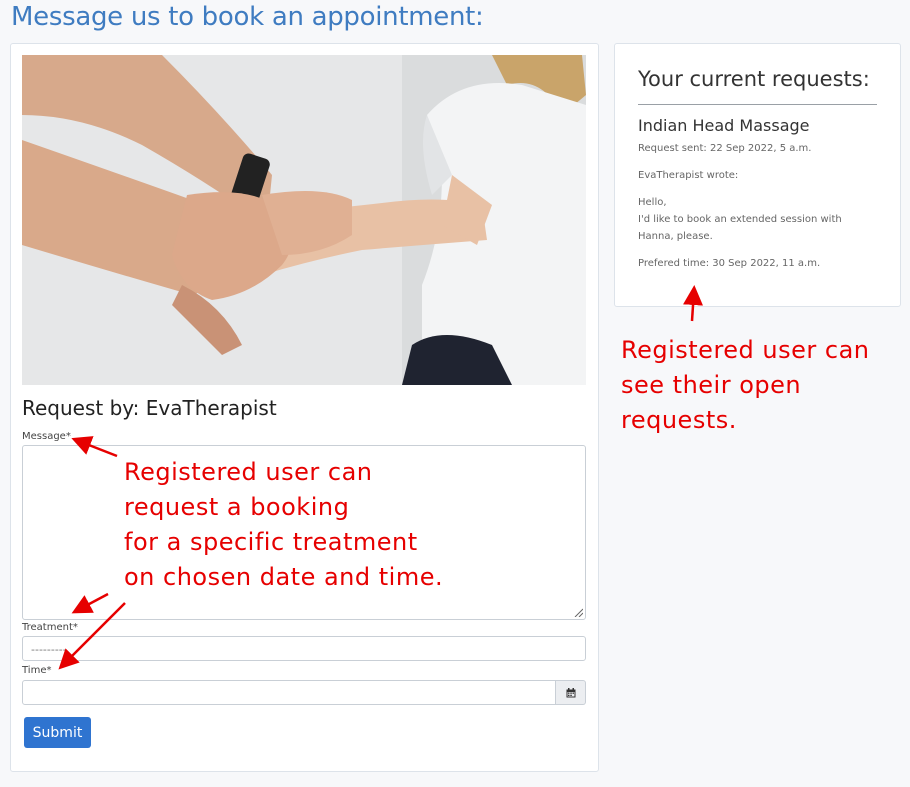 Image resolution: width=910 pixels, height=787 pixels. Describe the element at coordinates (289, 692) in the screenshot. I see `time-input` at that location.